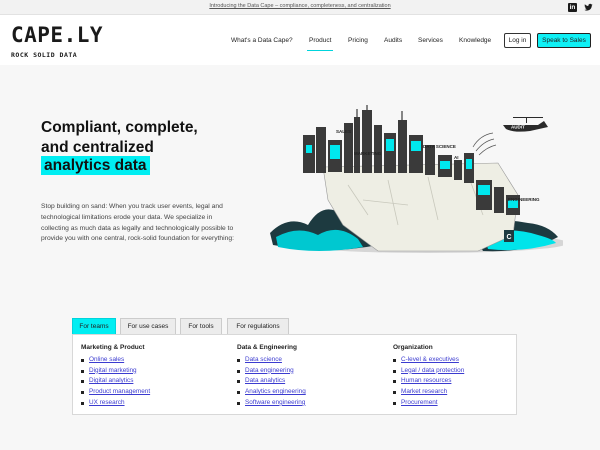  What do you see at coordinates (201, 326) in the screenshot?
I see `tab-for-tools: For tools` at bounding box center [201, 326].